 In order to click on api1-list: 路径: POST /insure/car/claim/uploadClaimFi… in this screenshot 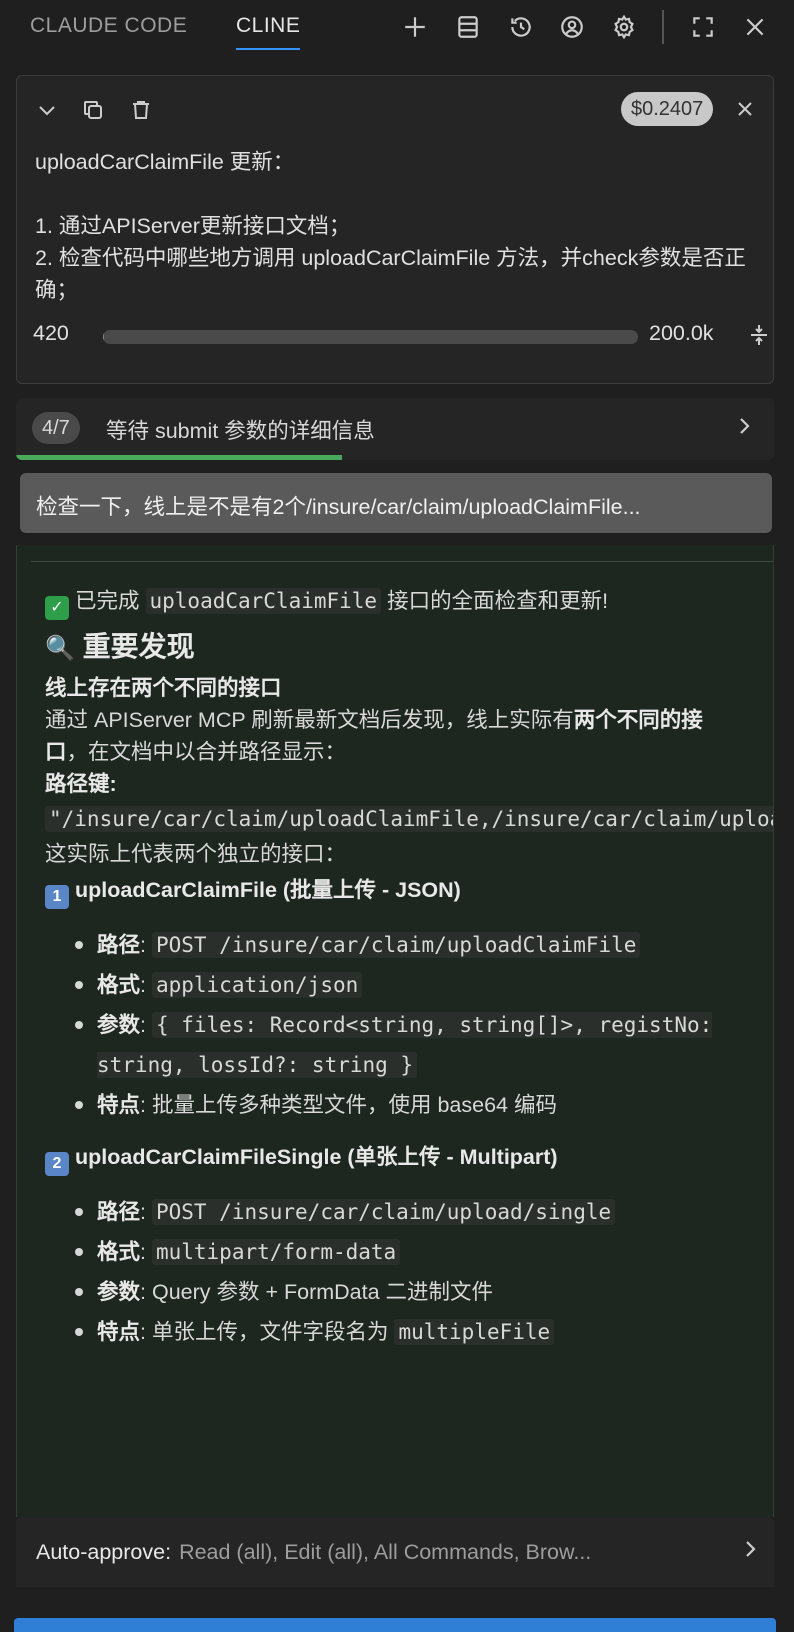, I will do `click(408, 1025)`.